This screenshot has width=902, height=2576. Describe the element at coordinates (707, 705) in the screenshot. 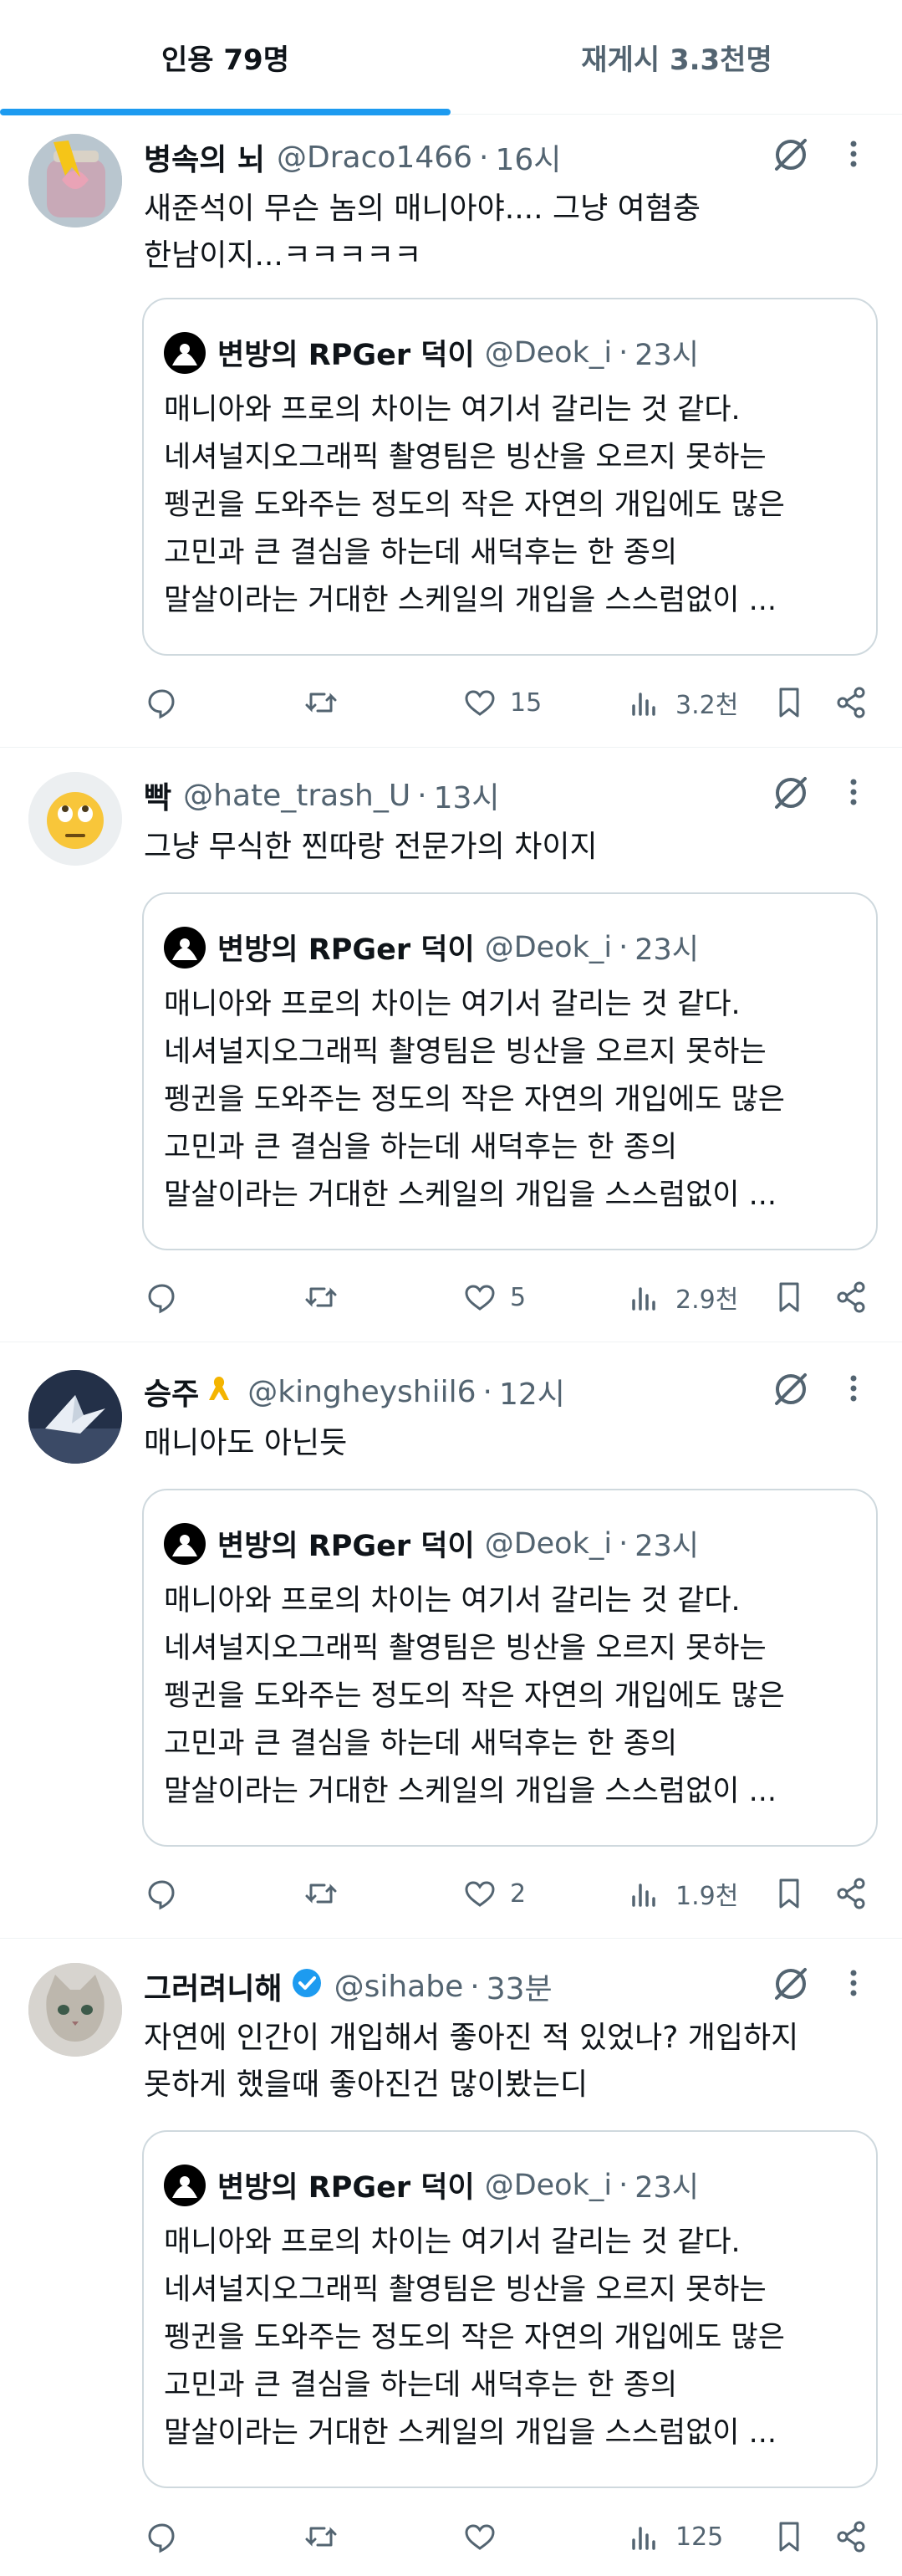

I see `view-count: 3.2천` at that location.